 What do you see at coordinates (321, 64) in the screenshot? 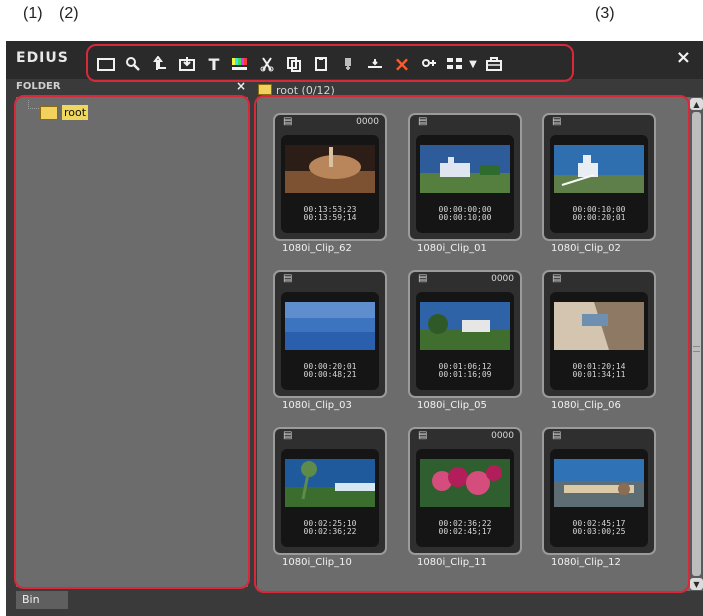
I see `paste-icon` at bounding box center [321, 64].